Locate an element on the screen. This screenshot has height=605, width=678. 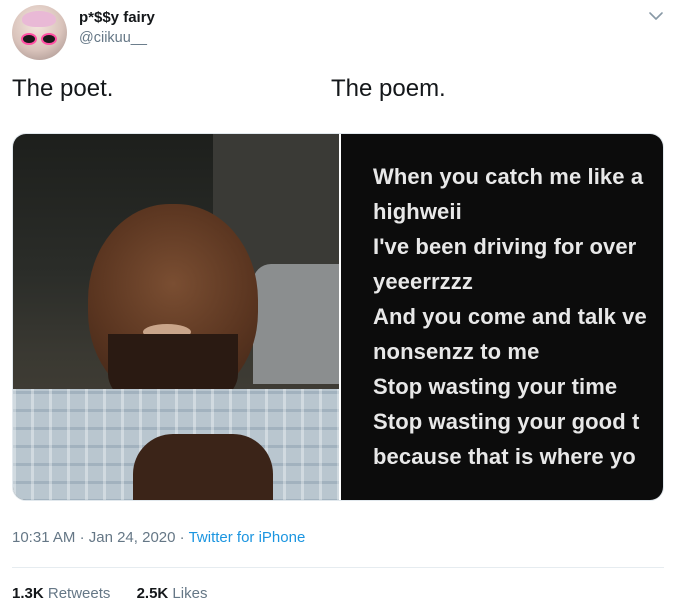
poem-line: because that is where yo is located at coordinates (504, 456).